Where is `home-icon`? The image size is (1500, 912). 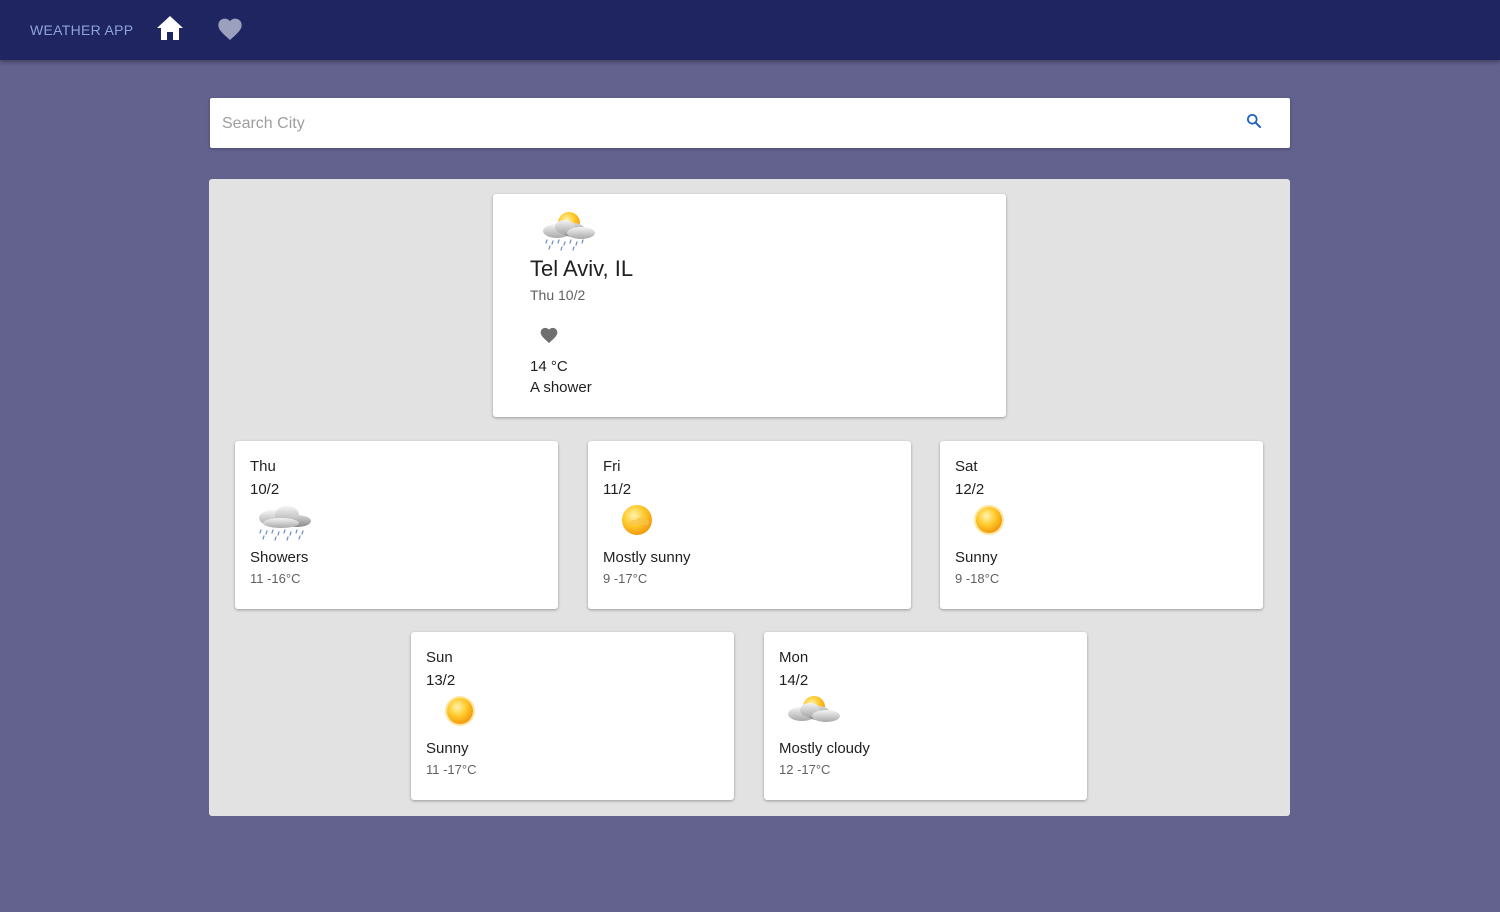
home-icon is located at coordinates (170, 30).